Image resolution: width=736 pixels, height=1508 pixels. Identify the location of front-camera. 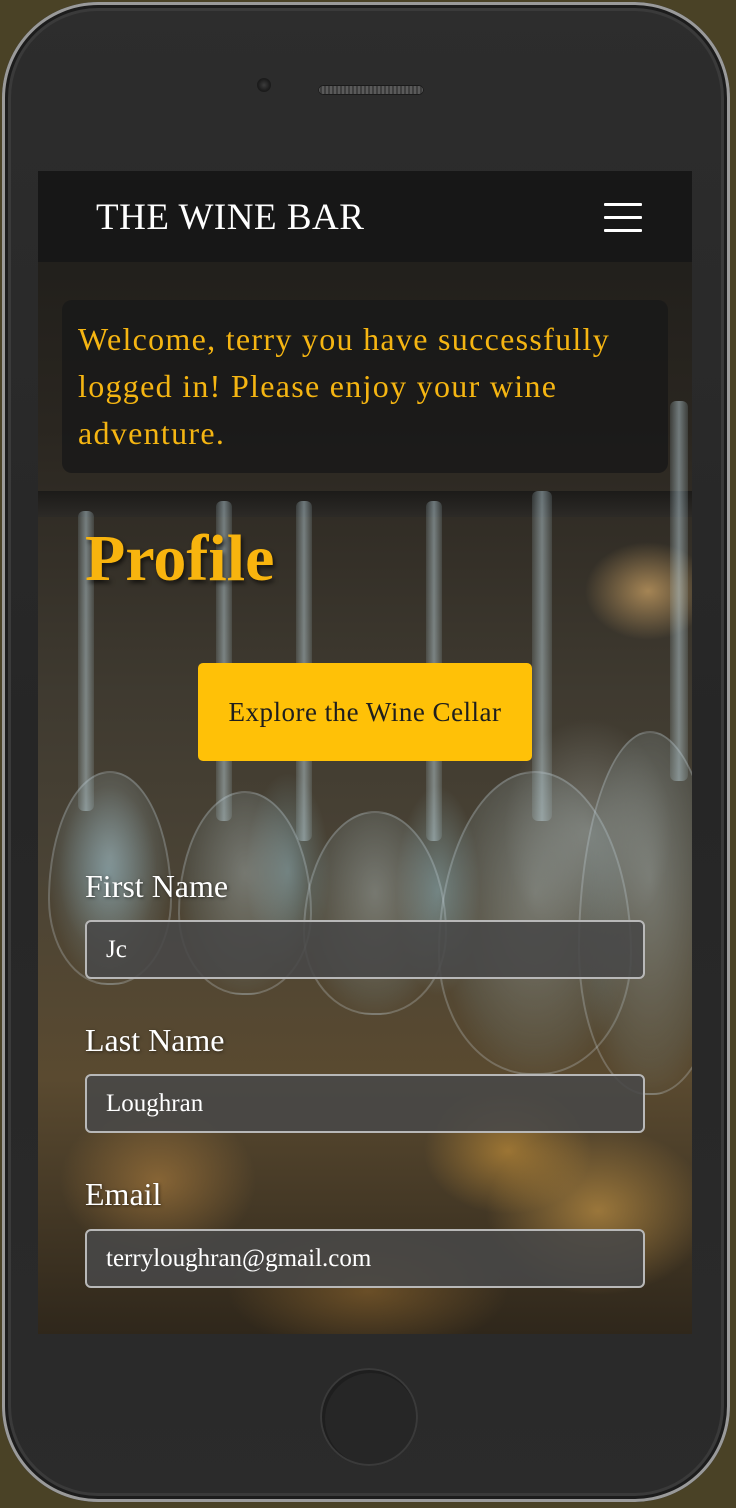
(264, 85).